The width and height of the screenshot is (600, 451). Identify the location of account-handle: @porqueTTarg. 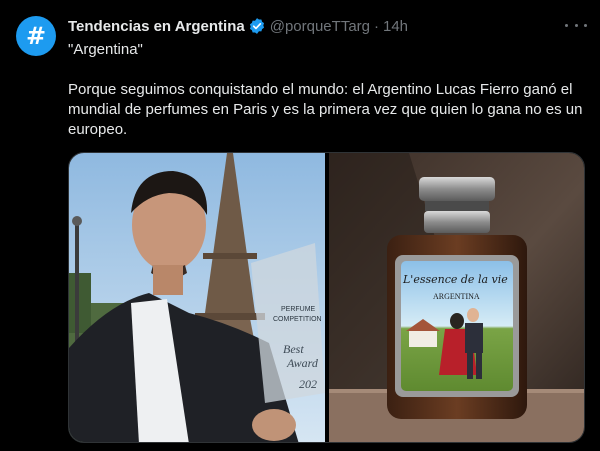
(320, 26).